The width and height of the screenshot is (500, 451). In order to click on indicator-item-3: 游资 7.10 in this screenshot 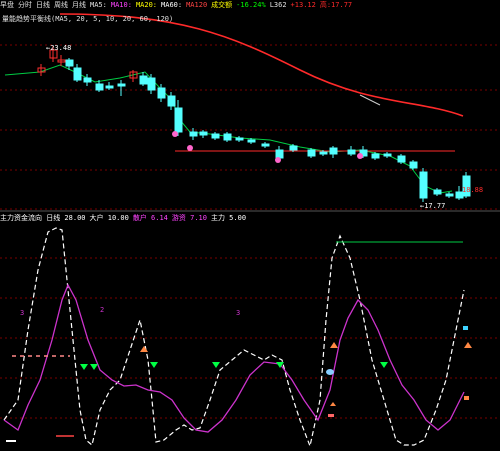, I will do `click(189, 218)`.